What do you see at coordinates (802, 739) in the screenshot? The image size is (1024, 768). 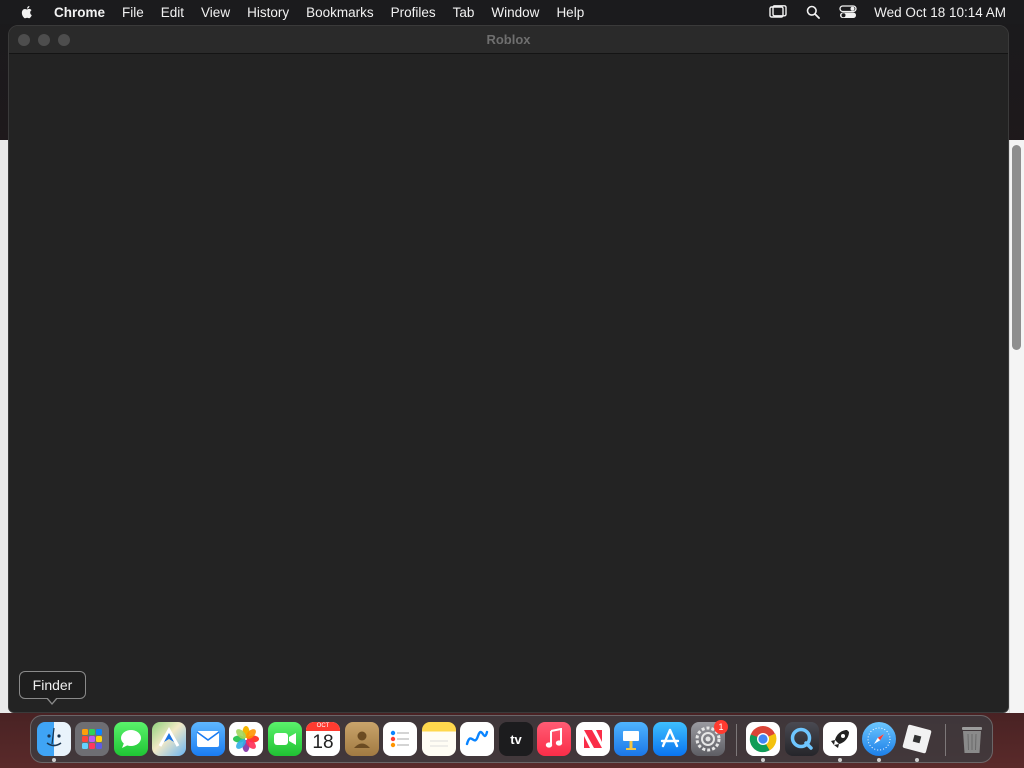 I see `quicktime-icon` at bounding box center [802, 739].